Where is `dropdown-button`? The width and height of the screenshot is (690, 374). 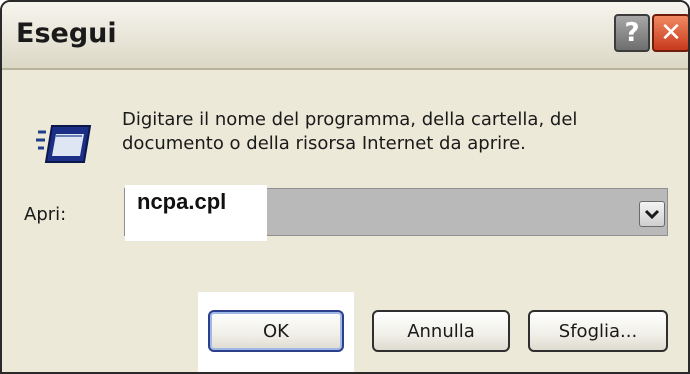
dropdown-button is located at coordinates (652, 214).